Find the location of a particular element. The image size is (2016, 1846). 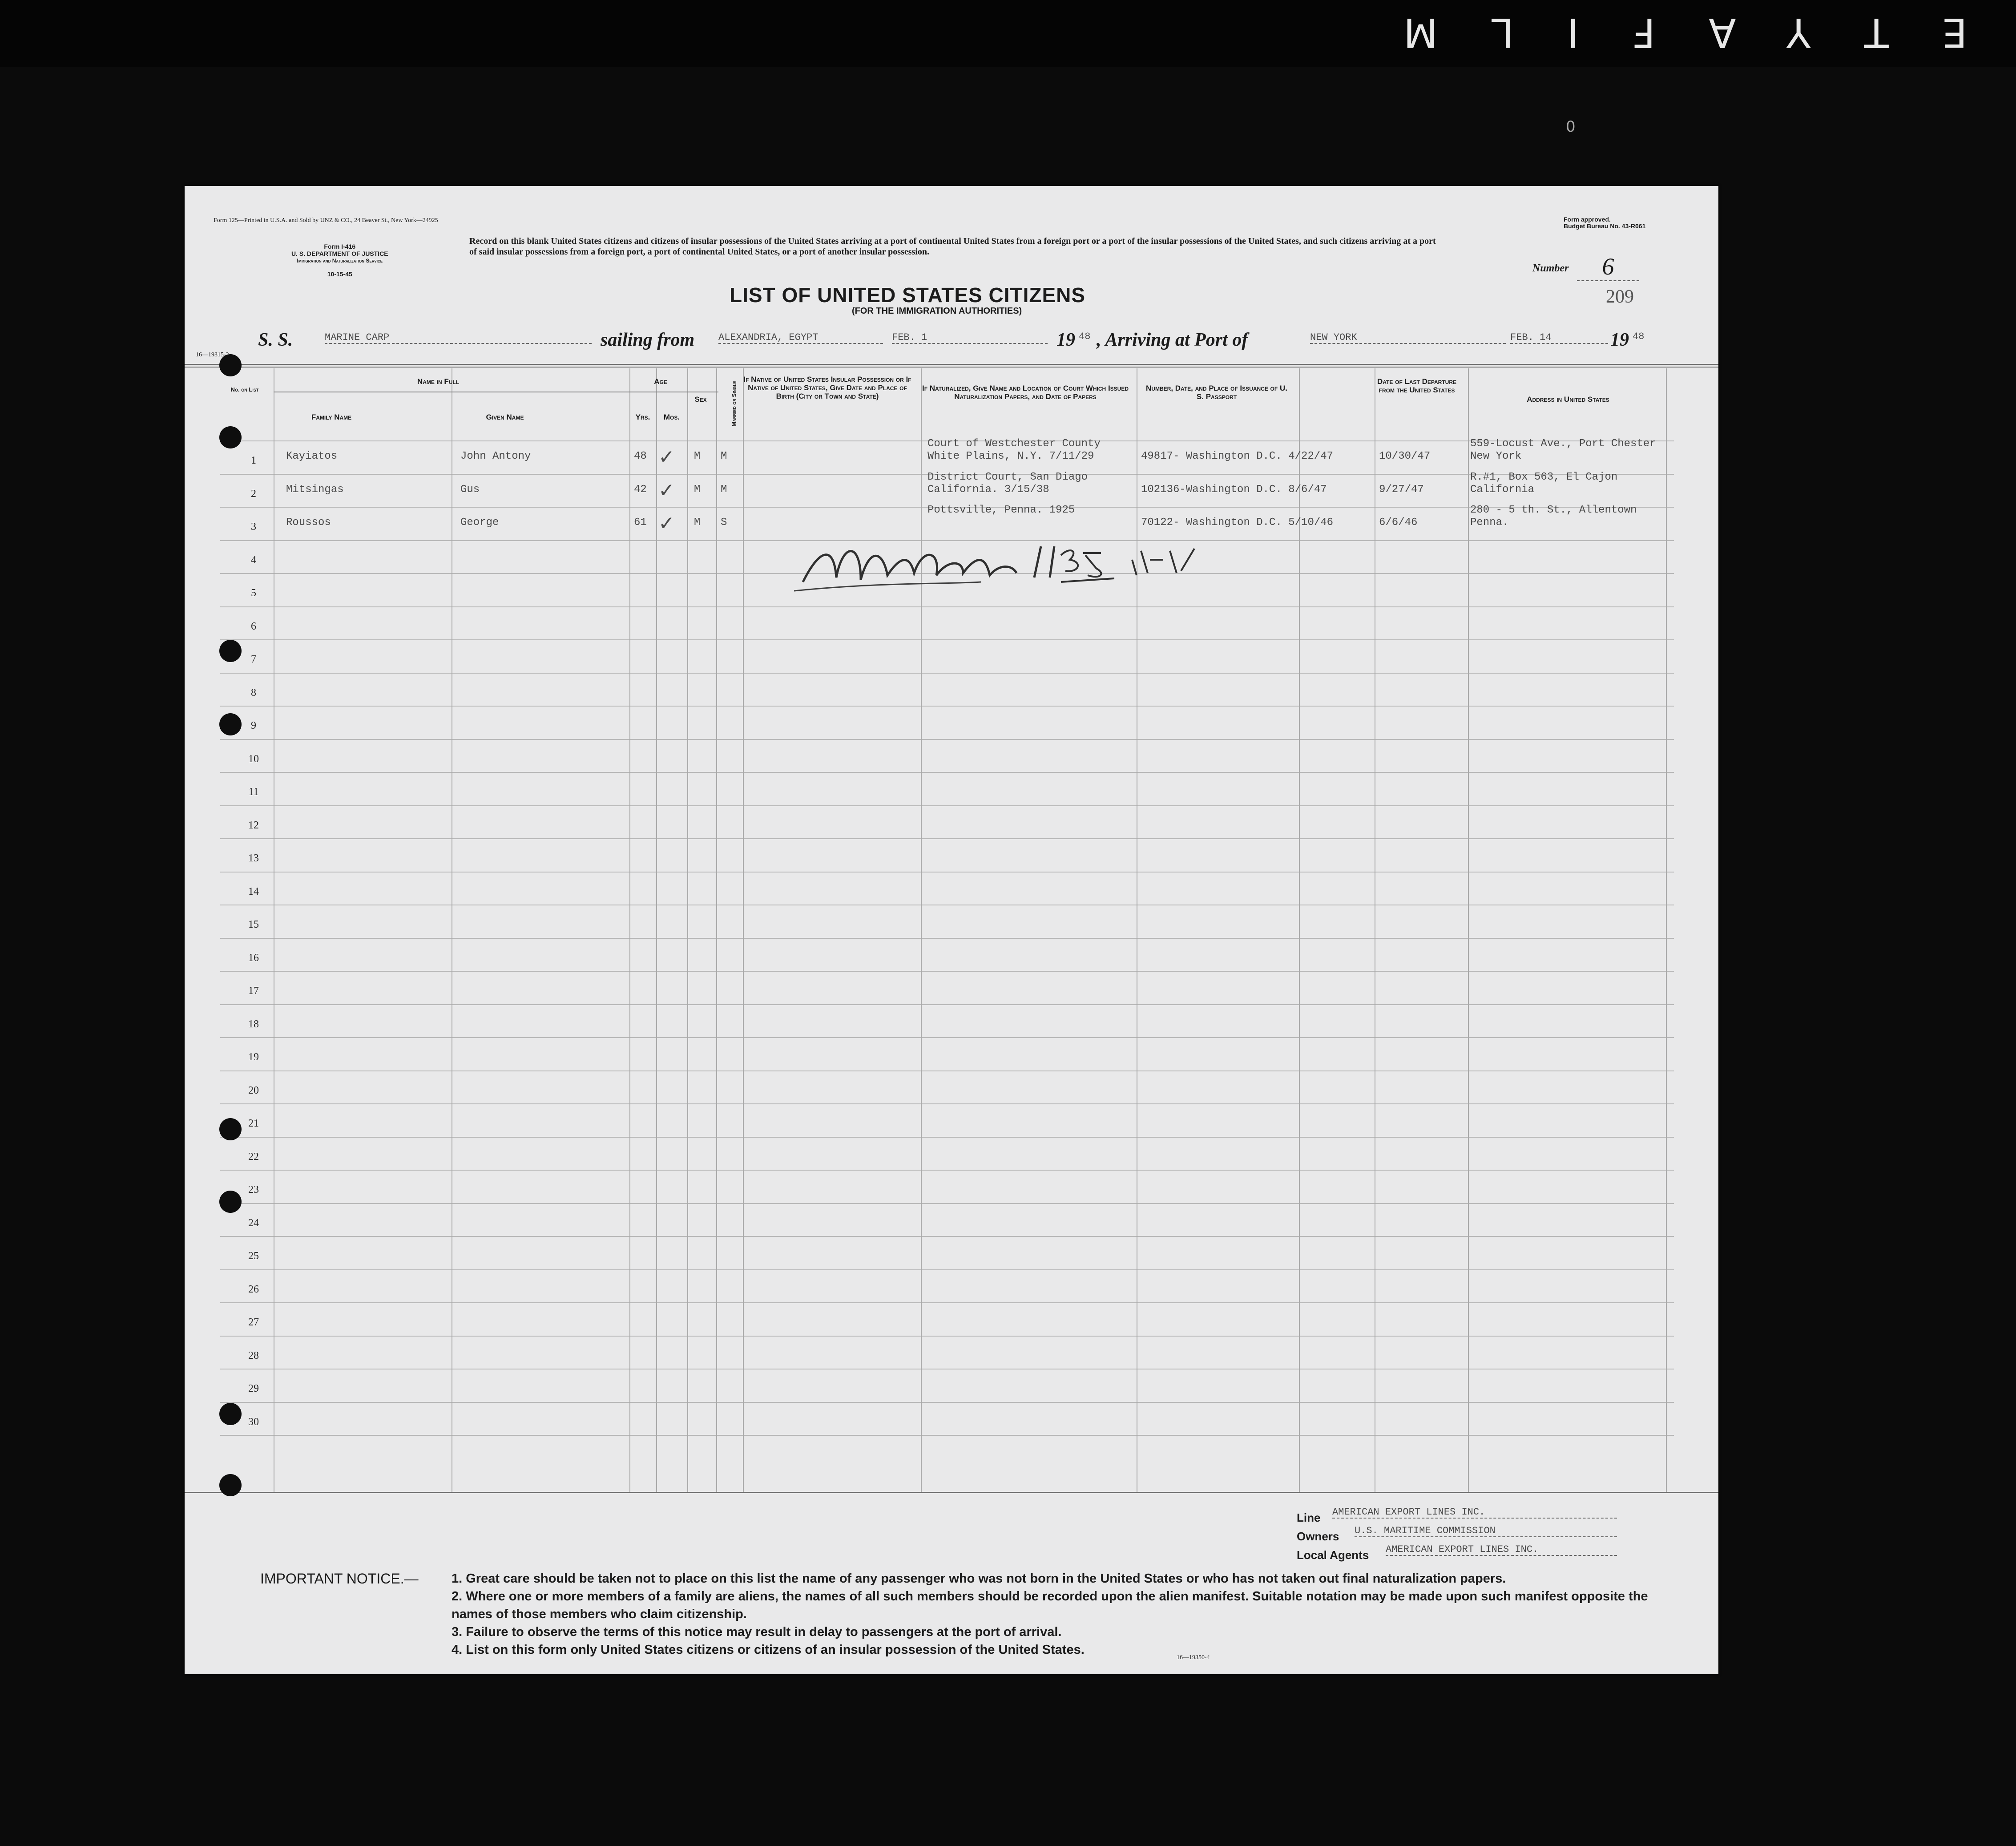

footer-code: 16—19350-4 is located at coordinates (1193, 1657).